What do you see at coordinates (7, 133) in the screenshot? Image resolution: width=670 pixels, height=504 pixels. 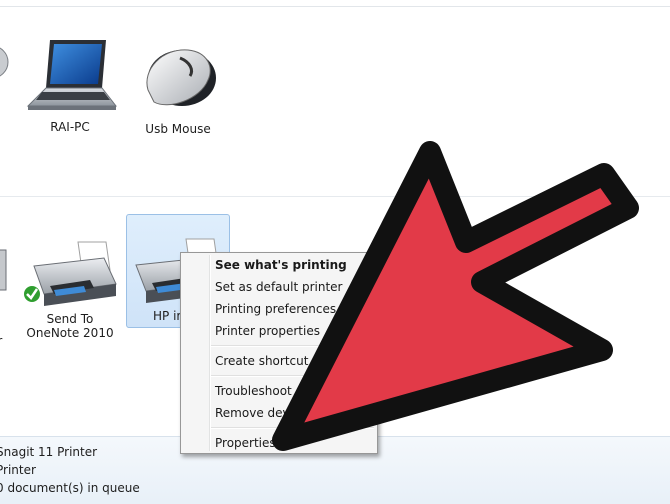 I see `partial-device-top-label: k` at bounding box center [7, 133].